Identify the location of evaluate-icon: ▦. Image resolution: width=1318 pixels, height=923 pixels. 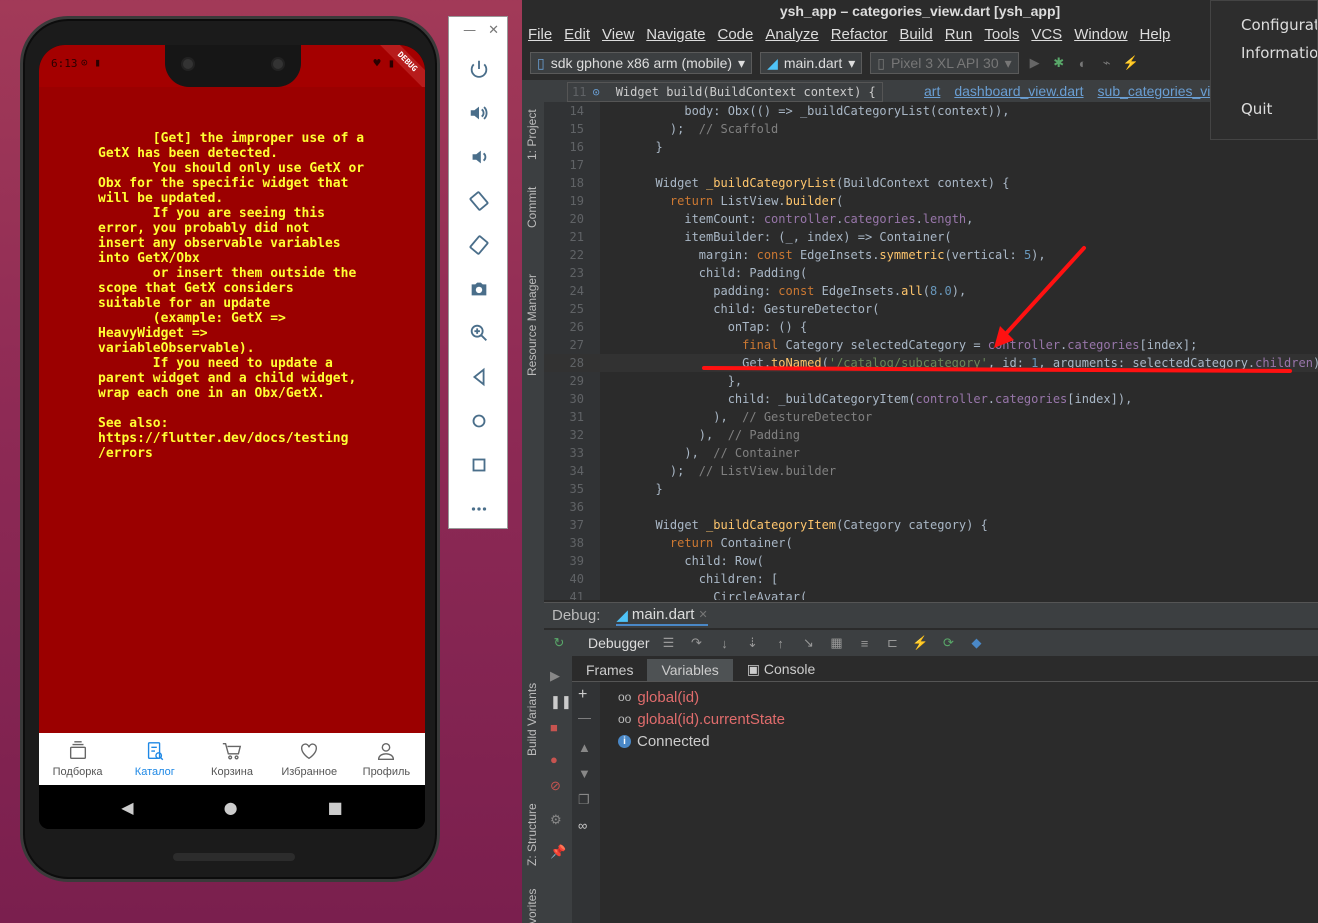
(837, 643).